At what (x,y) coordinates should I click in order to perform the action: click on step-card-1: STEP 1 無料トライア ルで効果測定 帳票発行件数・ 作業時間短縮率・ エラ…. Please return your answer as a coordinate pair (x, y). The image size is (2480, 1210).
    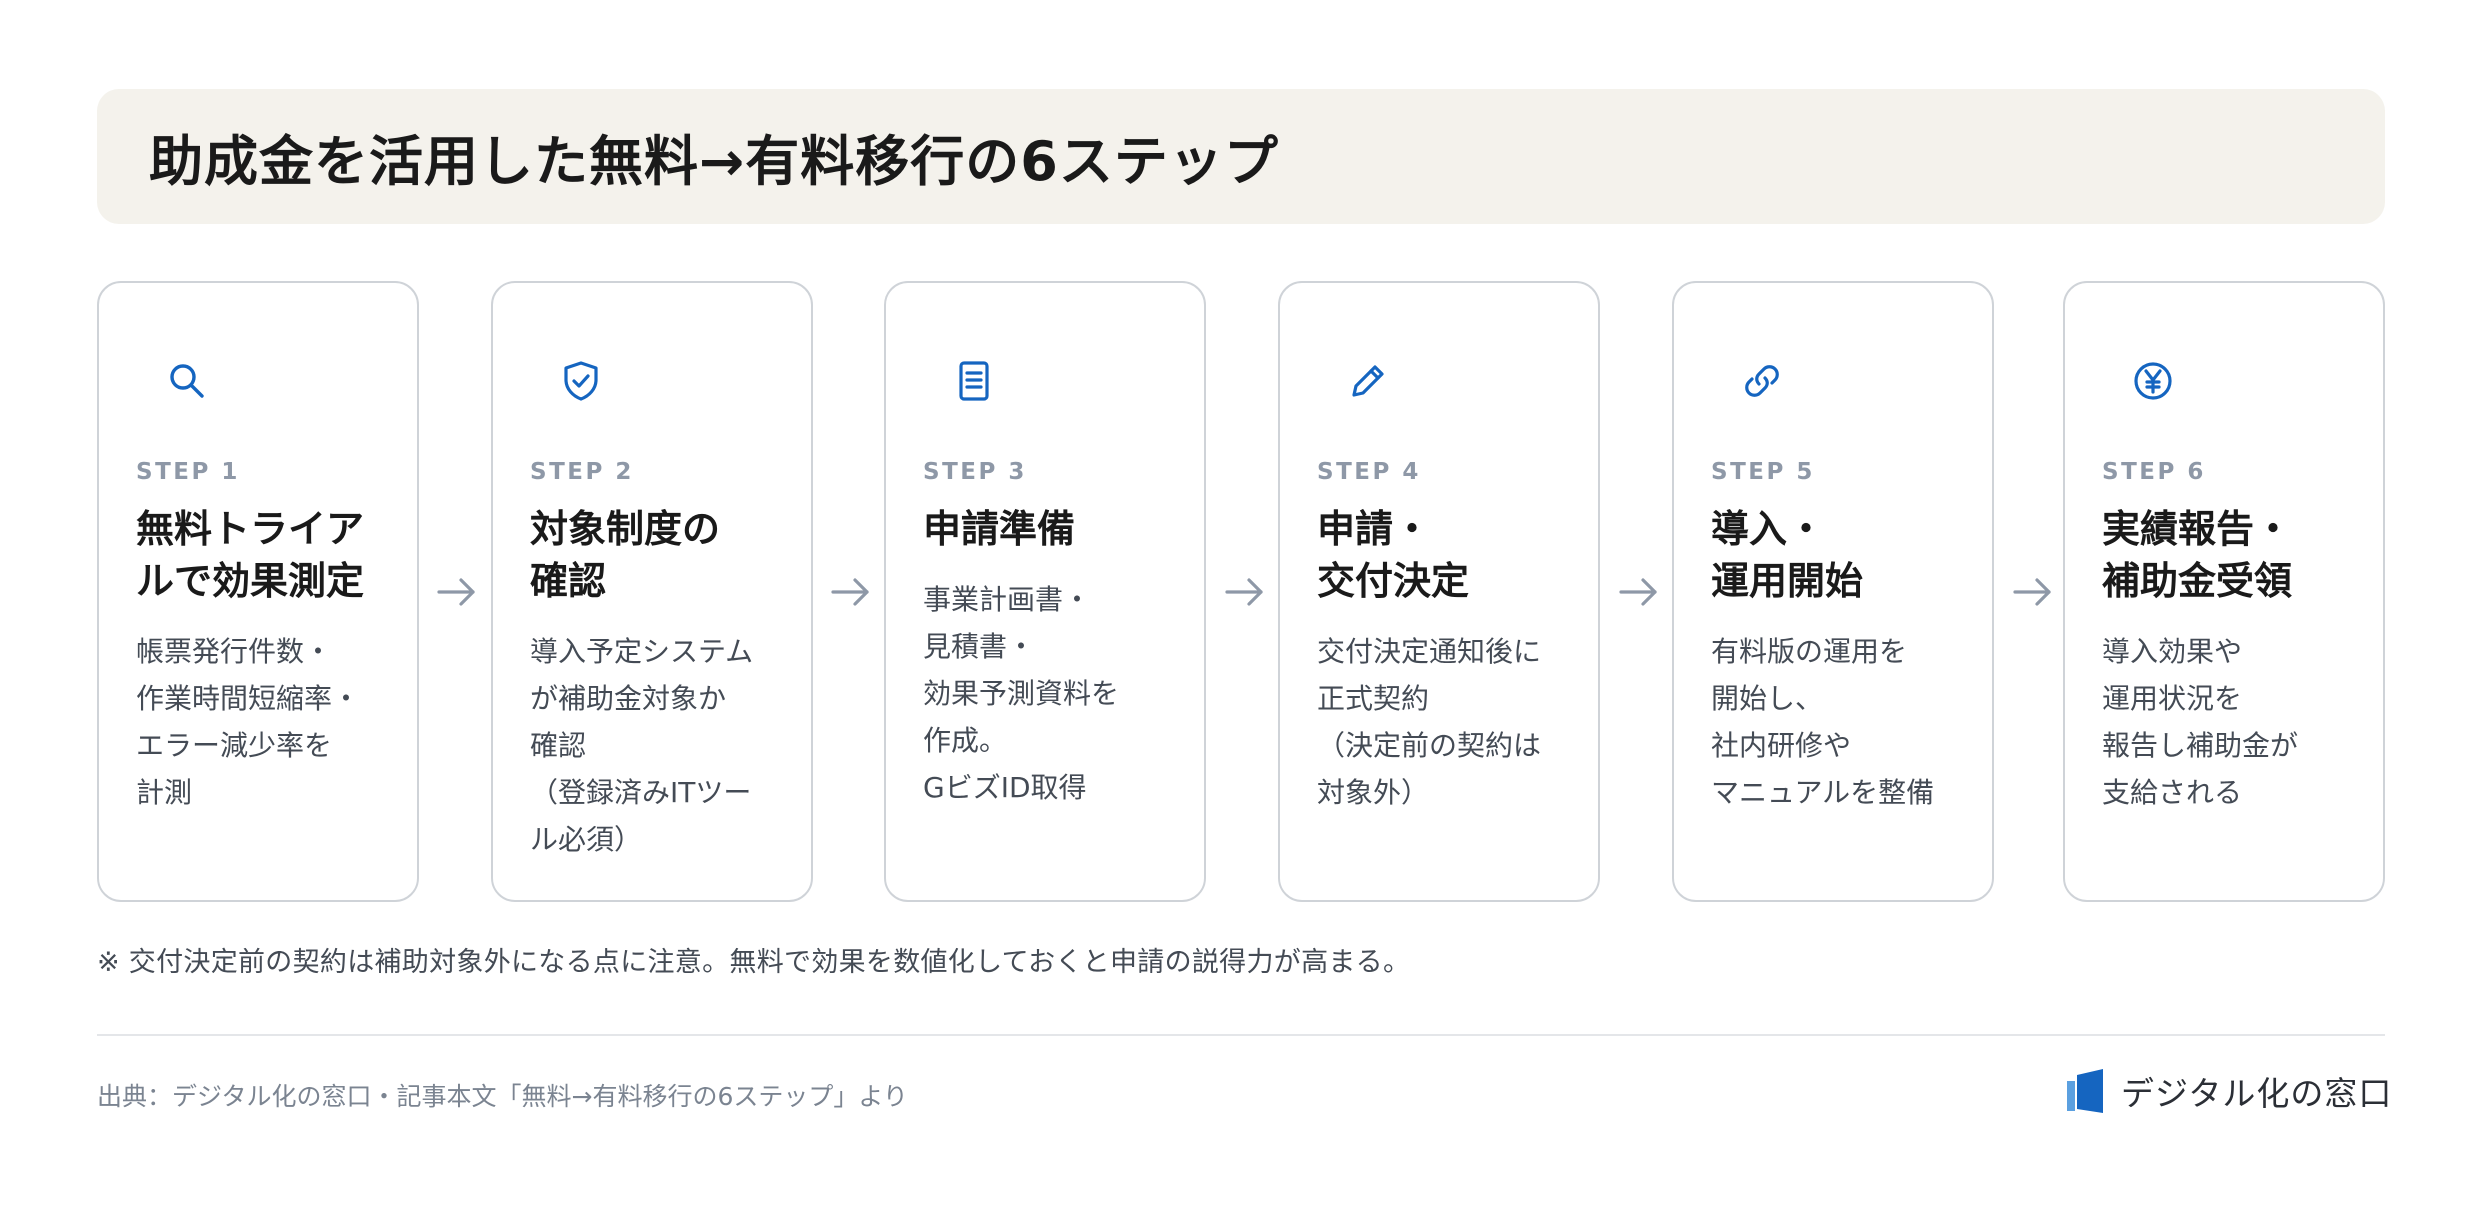
    Looking at the image, I should click on (258, 591).